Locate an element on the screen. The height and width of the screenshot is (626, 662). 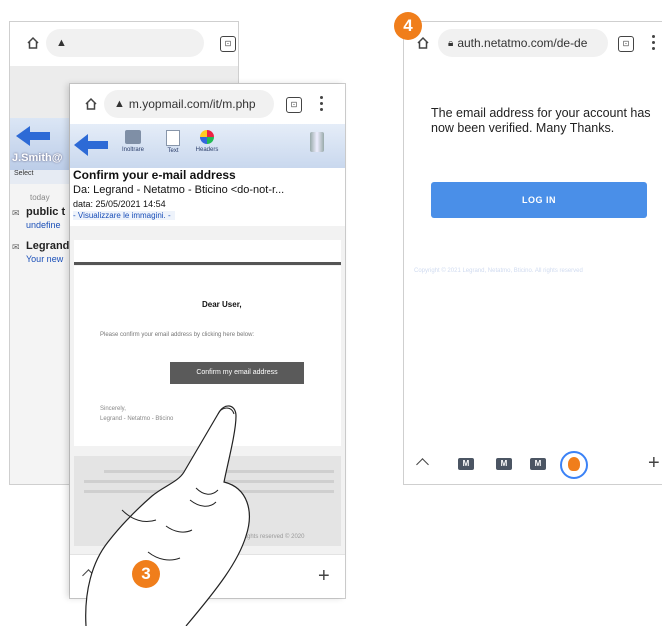
front-menu-icon is located at coordinates (322, 105).